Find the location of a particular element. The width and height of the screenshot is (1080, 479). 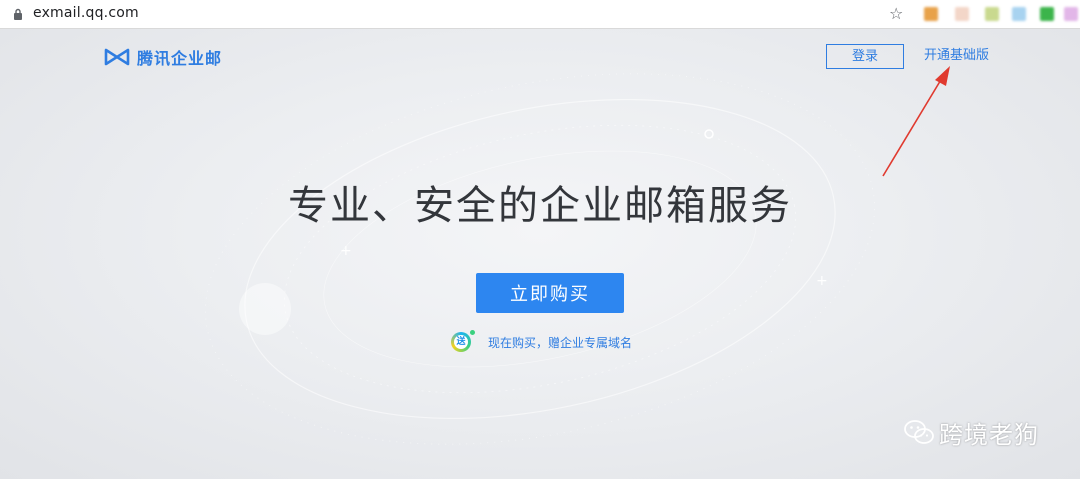

open-basic-edition-link: 开通基础版 is located at coordinates (956, 56).